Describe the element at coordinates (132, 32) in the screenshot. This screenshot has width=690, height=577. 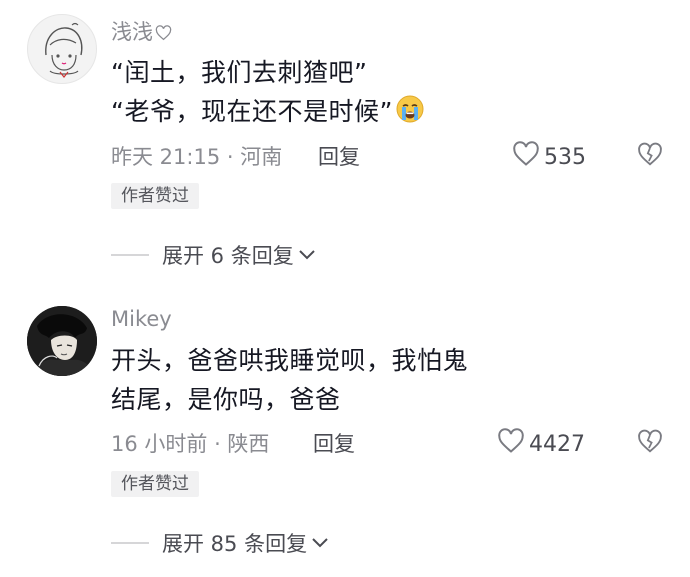
I see `username-text: 浅浅` at that location.